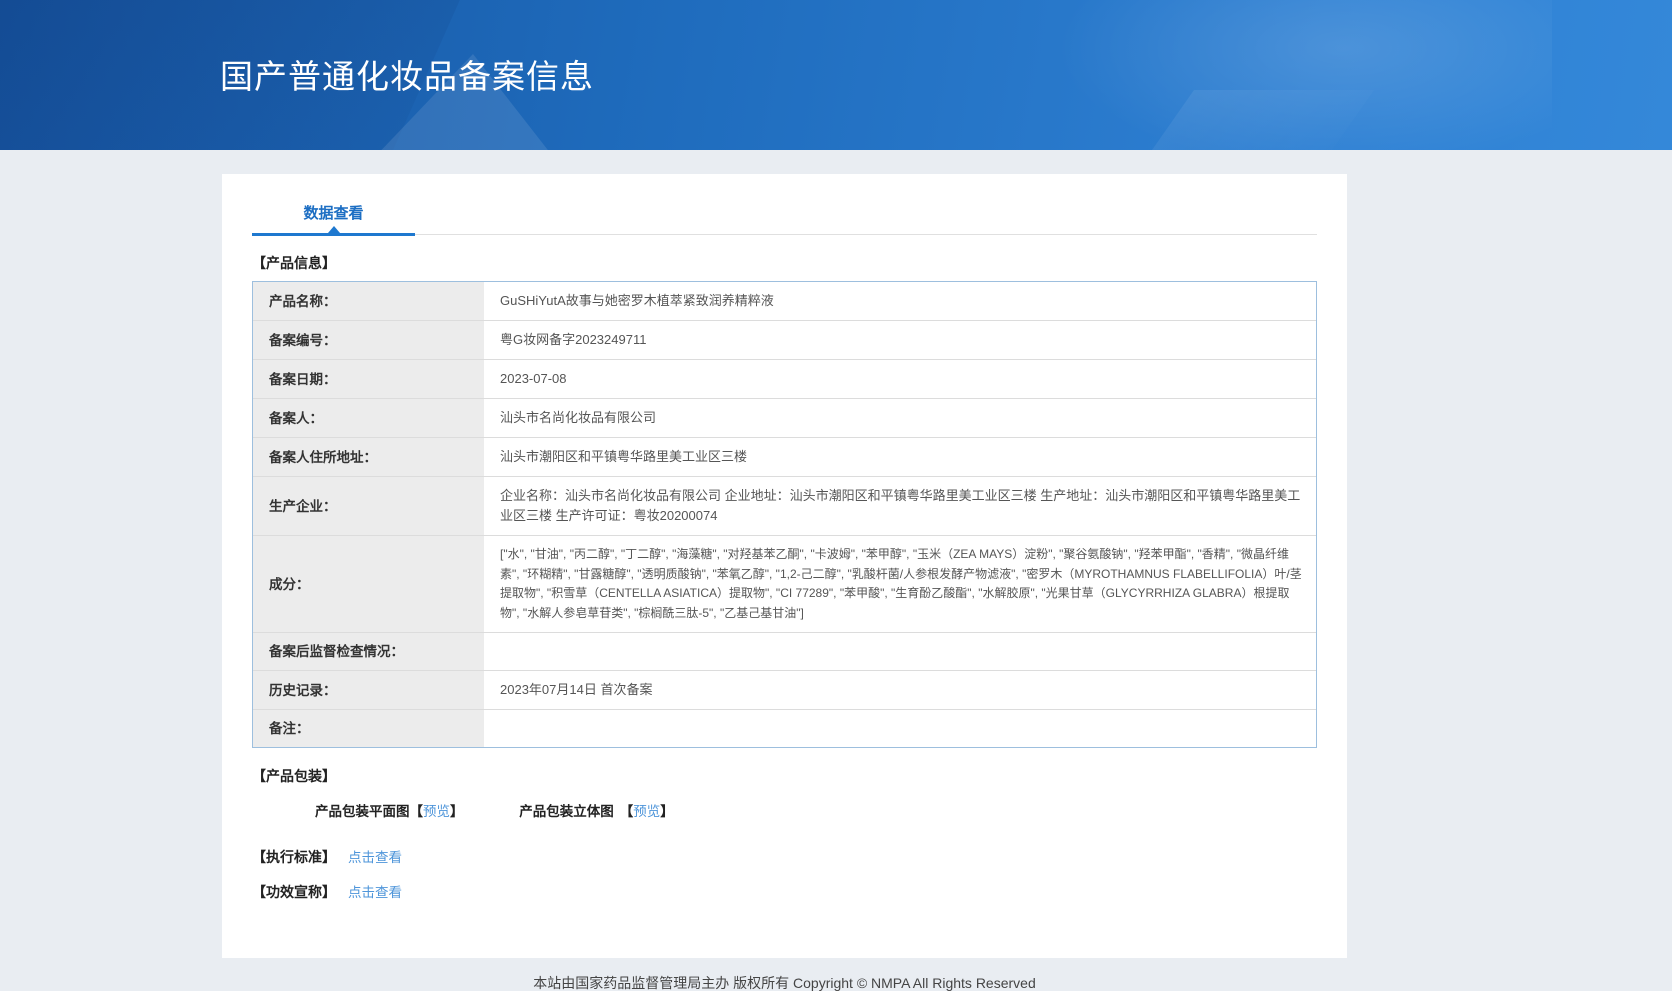 This screenshot has height=991, width=1672. Describe the element at coordinates (333, 229) in the screenshot. I see `tab-active-arrow-icon` at that location.